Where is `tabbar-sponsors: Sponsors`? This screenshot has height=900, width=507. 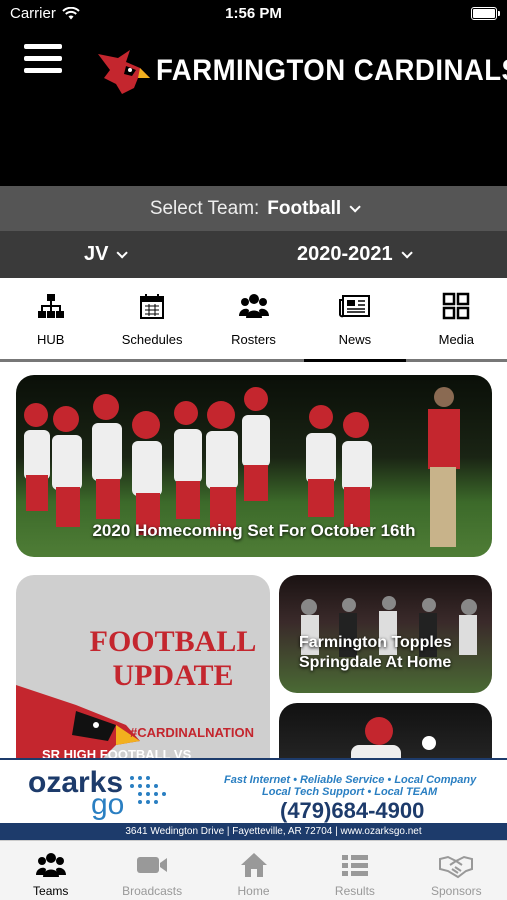
tabbar-sponsors: Sponsors is located at coordinates (456, 870).